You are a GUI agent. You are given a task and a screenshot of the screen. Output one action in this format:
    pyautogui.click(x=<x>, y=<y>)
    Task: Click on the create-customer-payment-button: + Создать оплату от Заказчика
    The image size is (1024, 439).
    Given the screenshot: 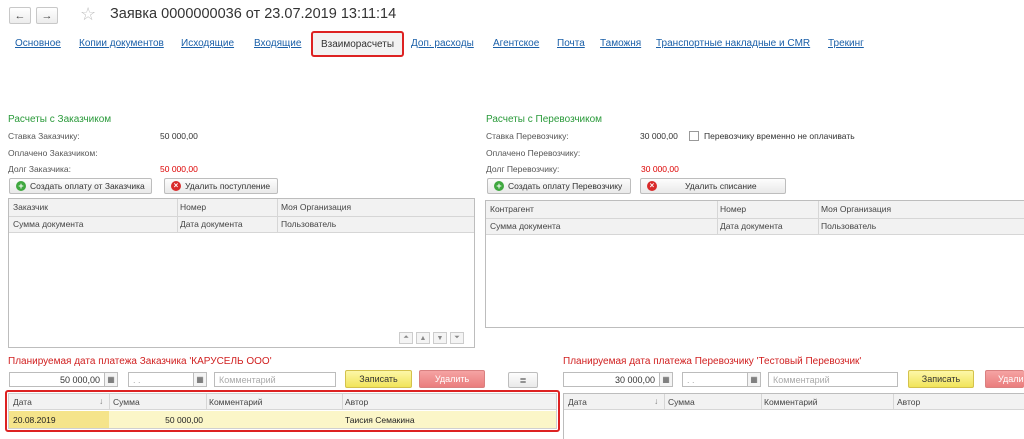 What is the action you would take?
    pyautogui.click(x=80, y=186)
    